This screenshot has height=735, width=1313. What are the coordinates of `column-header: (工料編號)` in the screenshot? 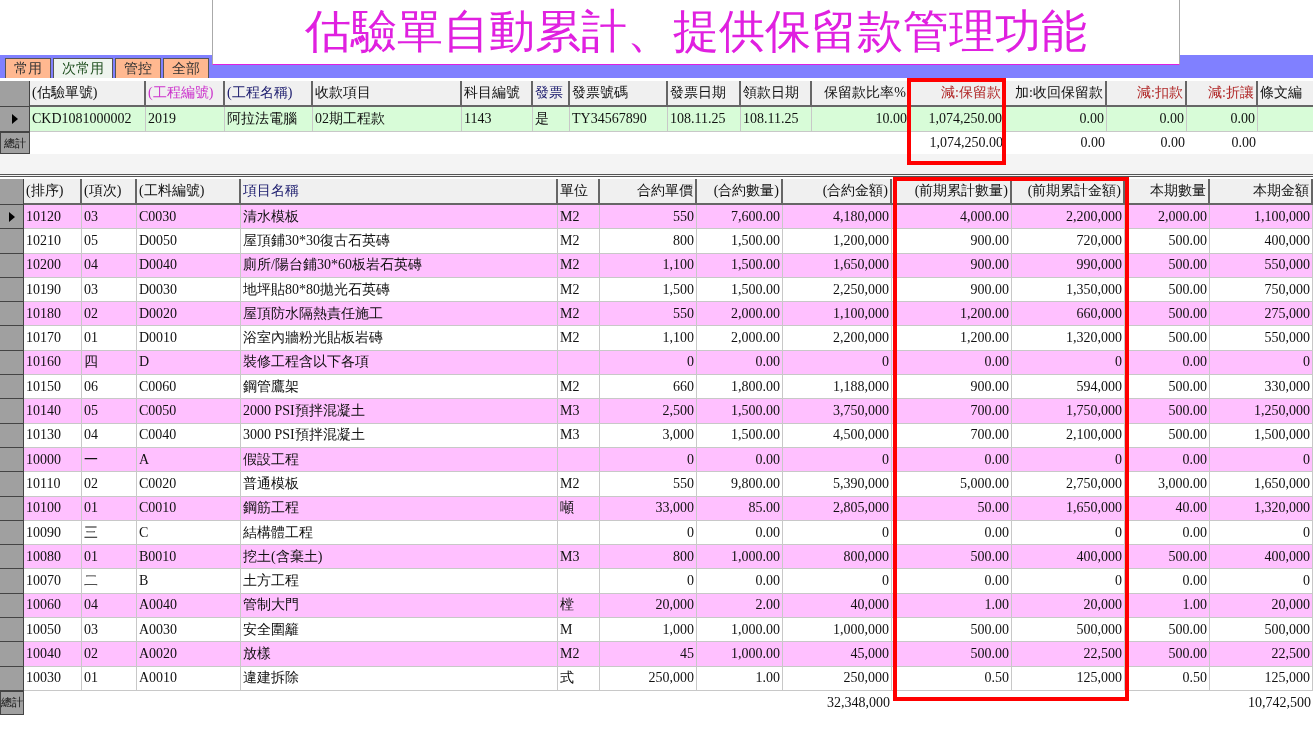 It's located at (189, 192).